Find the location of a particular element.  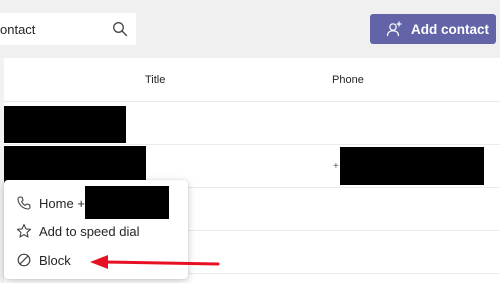

menu-item-add-to-speed-dial-label: Add to speed dial is located at coordinates (89, 231).